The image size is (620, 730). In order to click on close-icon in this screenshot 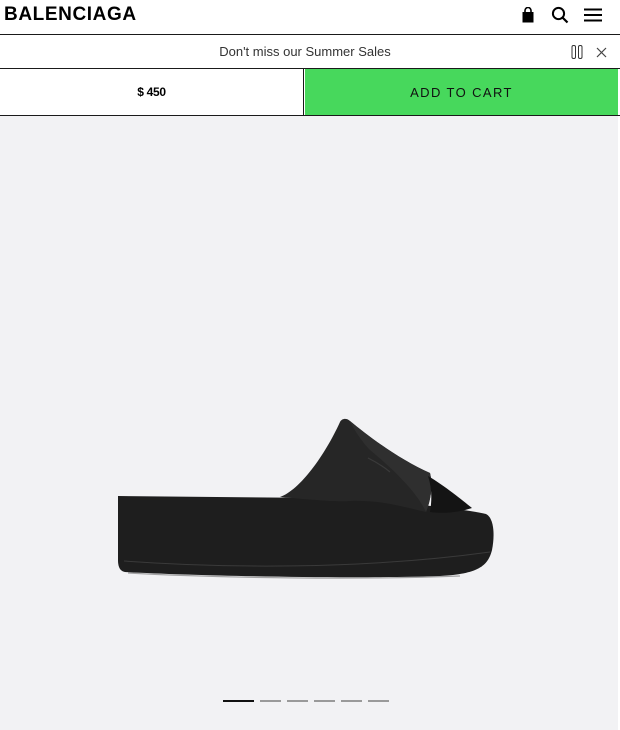, I will do `click(601, 52)`.